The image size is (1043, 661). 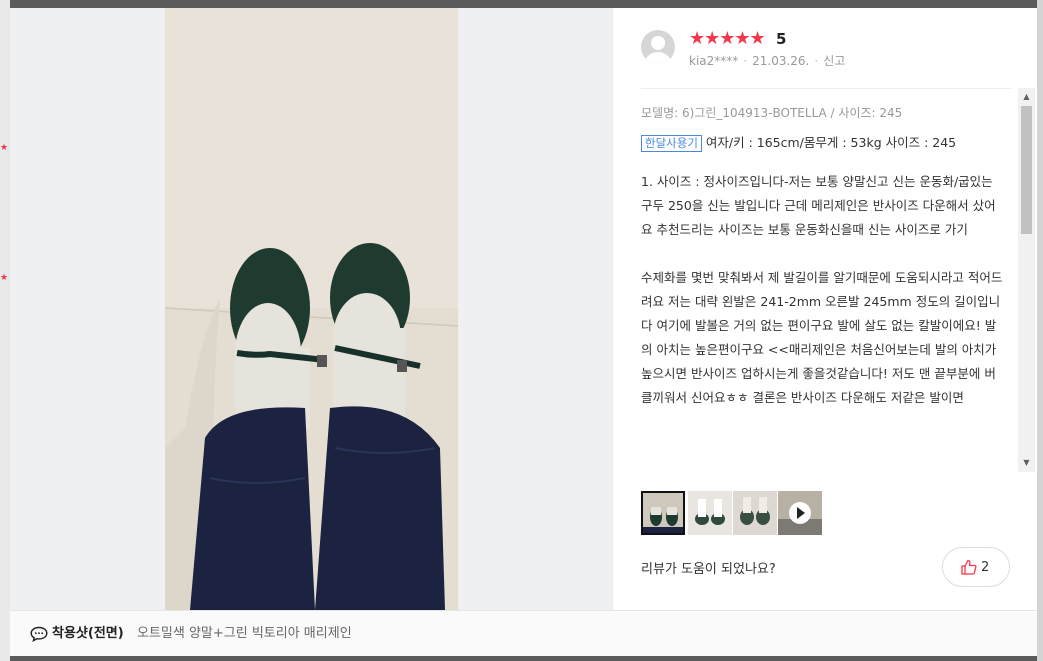 I want to click on video-thumbnail, so click(x=800, y=513).